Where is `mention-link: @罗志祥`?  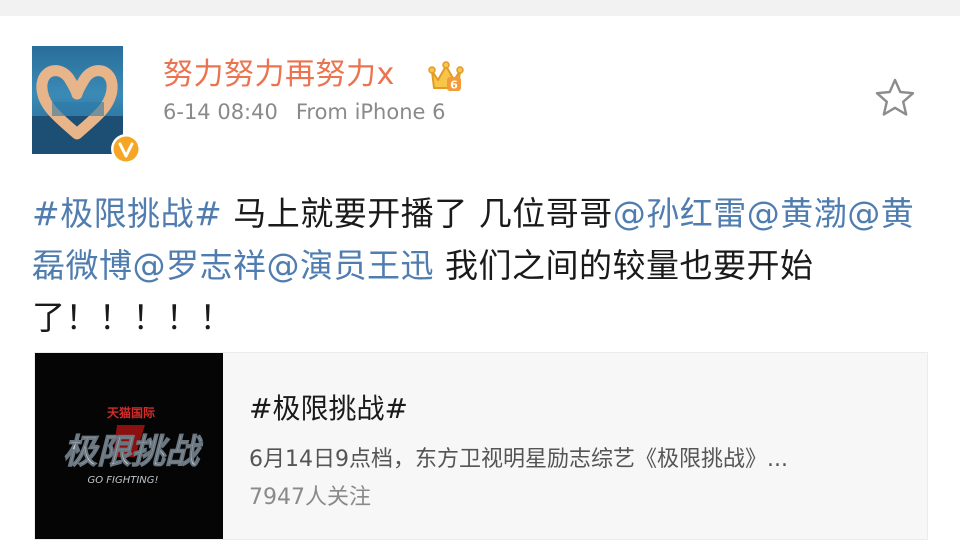
mention-link: @罗志祥 is located at coordinates (200, 265).